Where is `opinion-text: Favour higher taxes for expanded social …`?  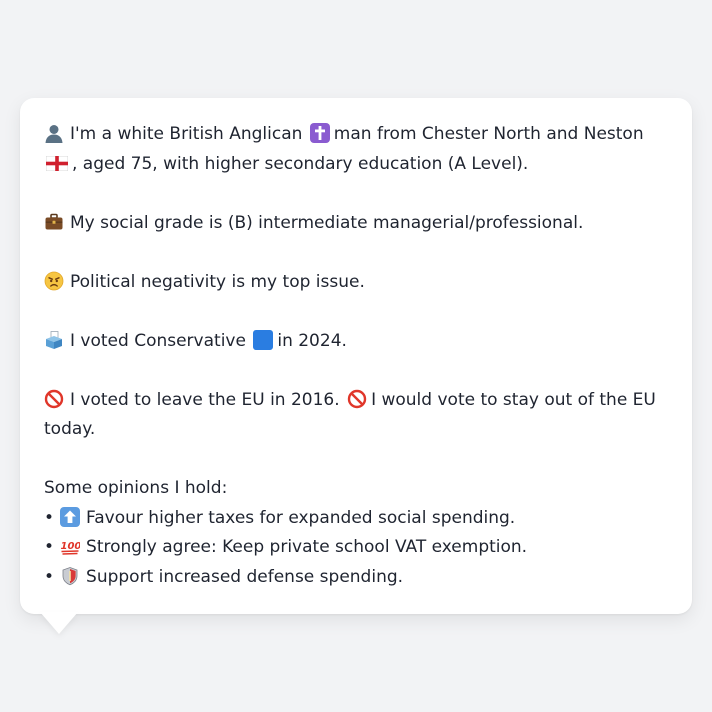
opinion-text: Favour higher taxes for expanded social … is located at coordinates (301, 517).